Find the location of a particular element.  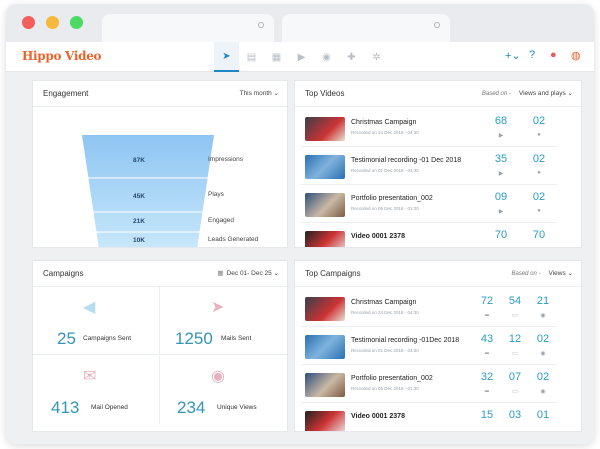

mails-sent-card: ➤ 1250 Mails Sent is located at coordinates (224, 321).